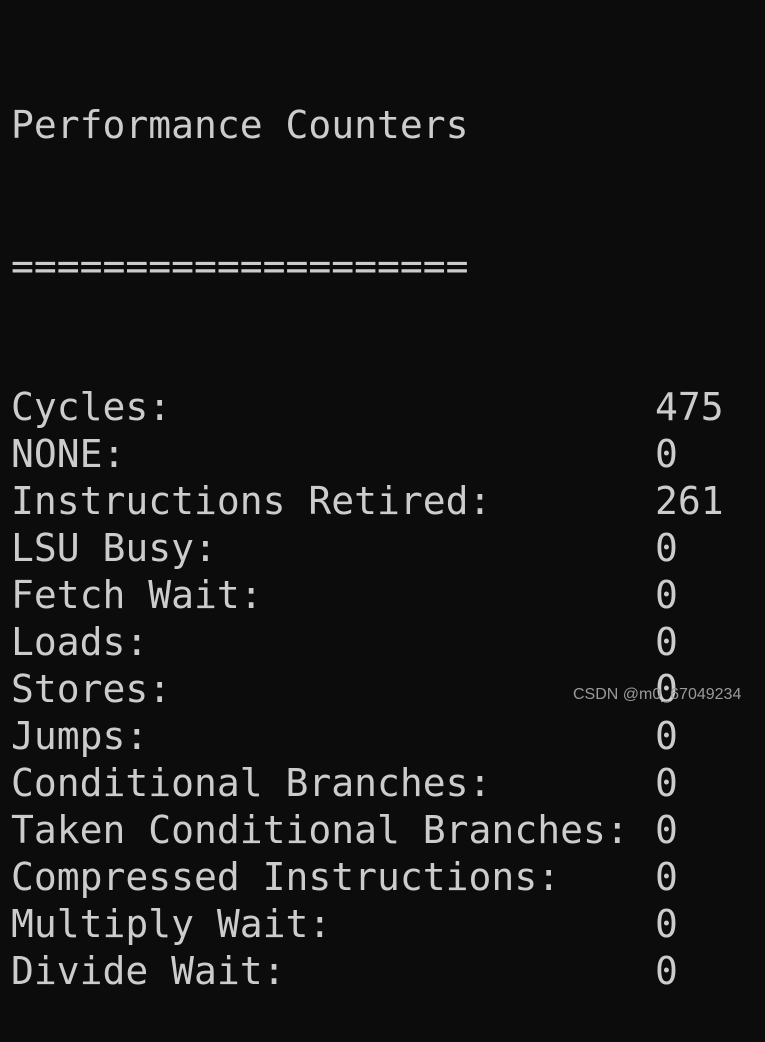 Image resolution: width=765 pixels, height=1042 pixels. Describe the element at coordinates (251, 501) in the screenshot. I see `counter-label: Instructions Retired:` at that location.